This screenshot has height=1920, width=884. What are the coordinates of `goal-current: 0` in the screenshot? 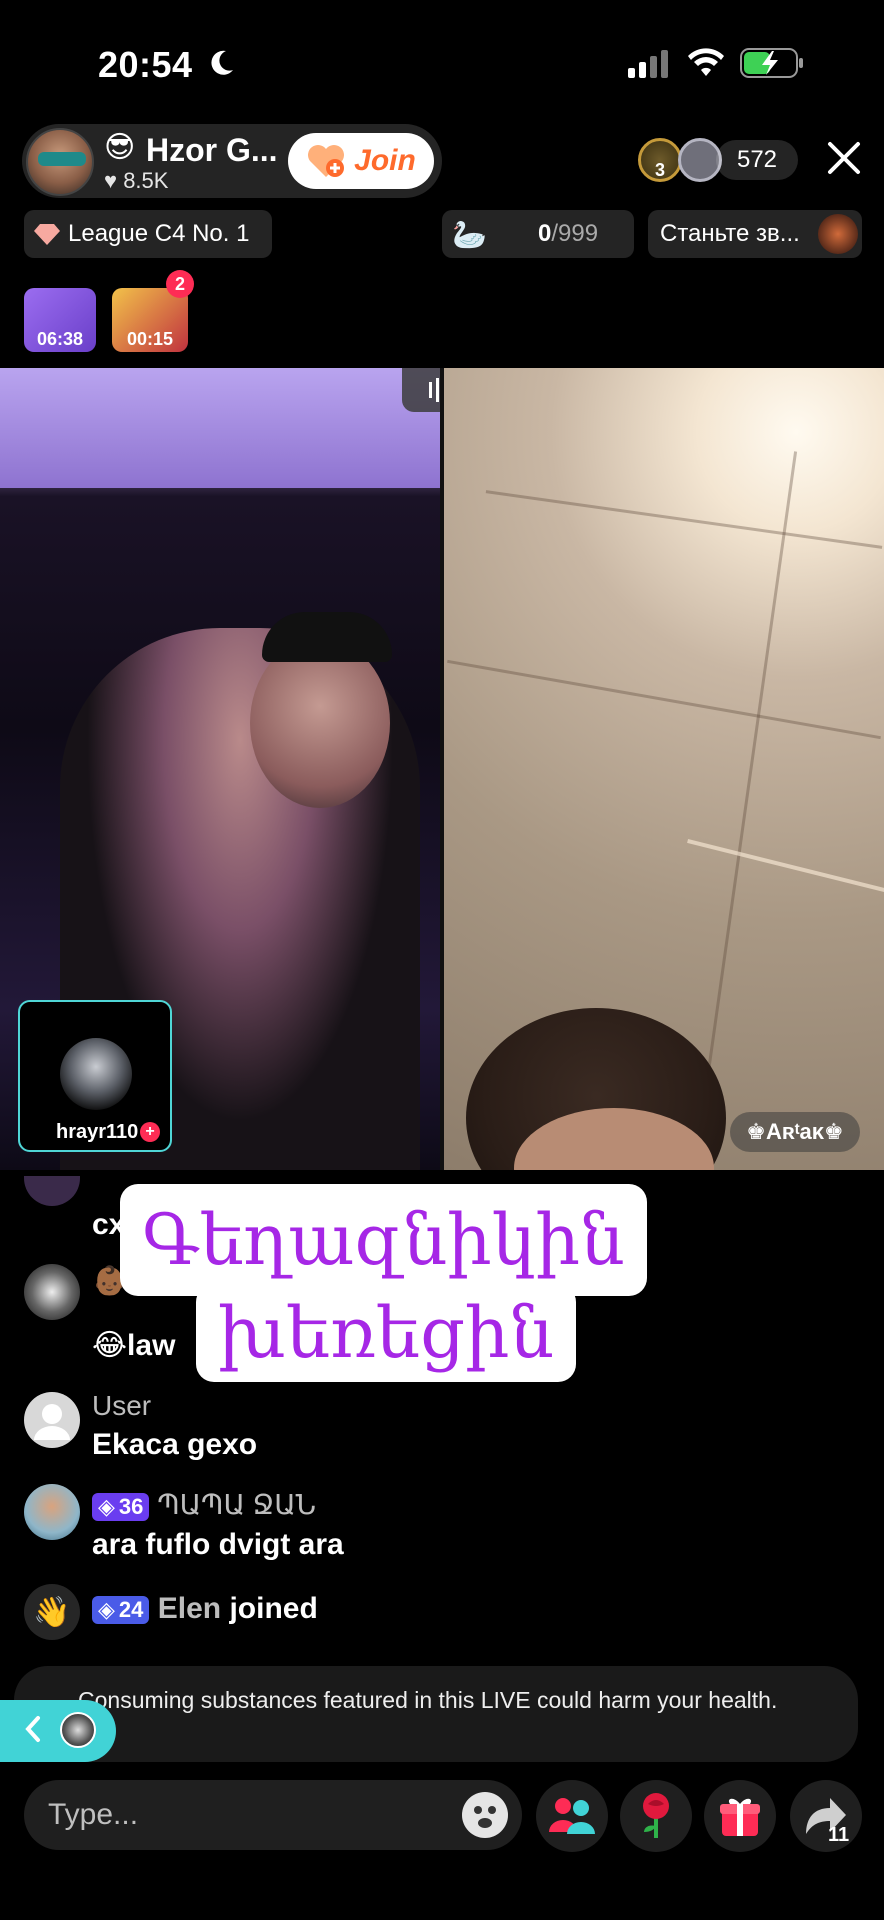 It's located at (545, 233).